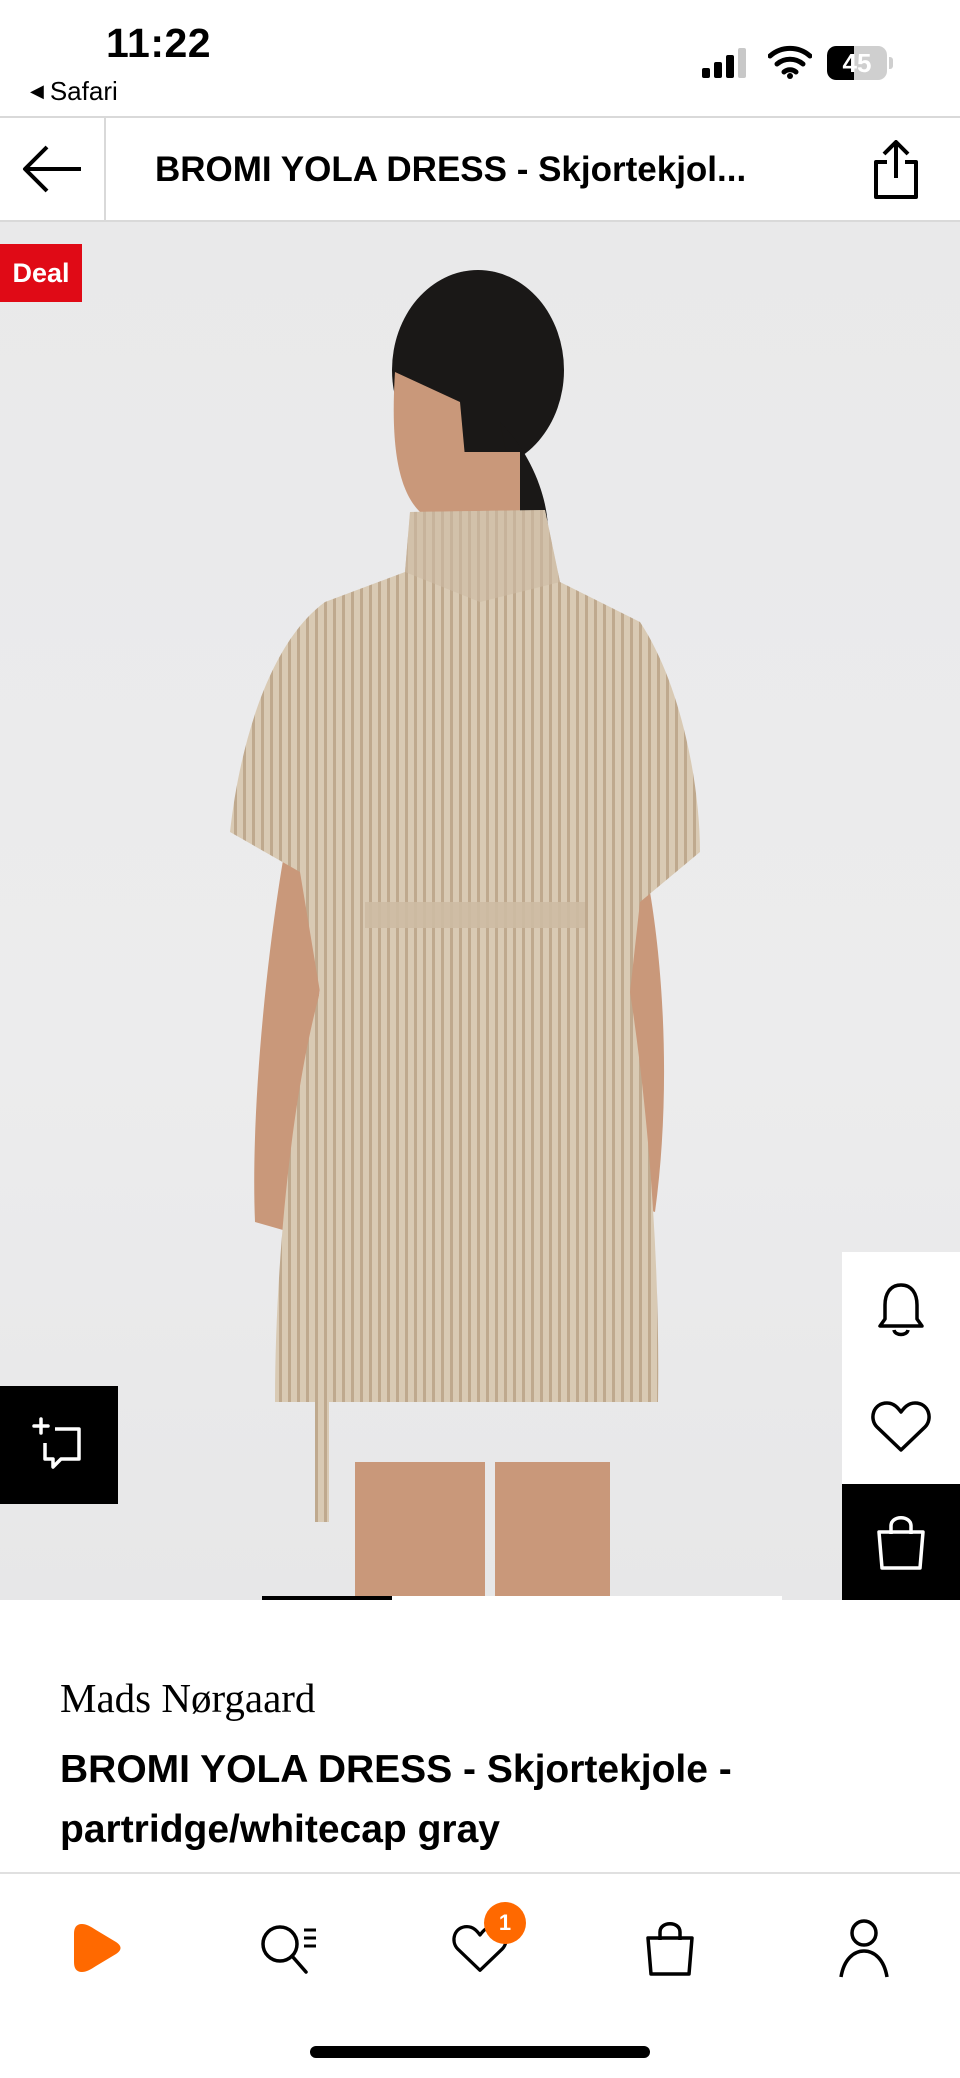 Image resolution: width=960 pixels, height=2078 pixels. What do you see at coordinates (790, 62) in the screenshot?
I see `wifi-icon` at bounding box center [790, 62].